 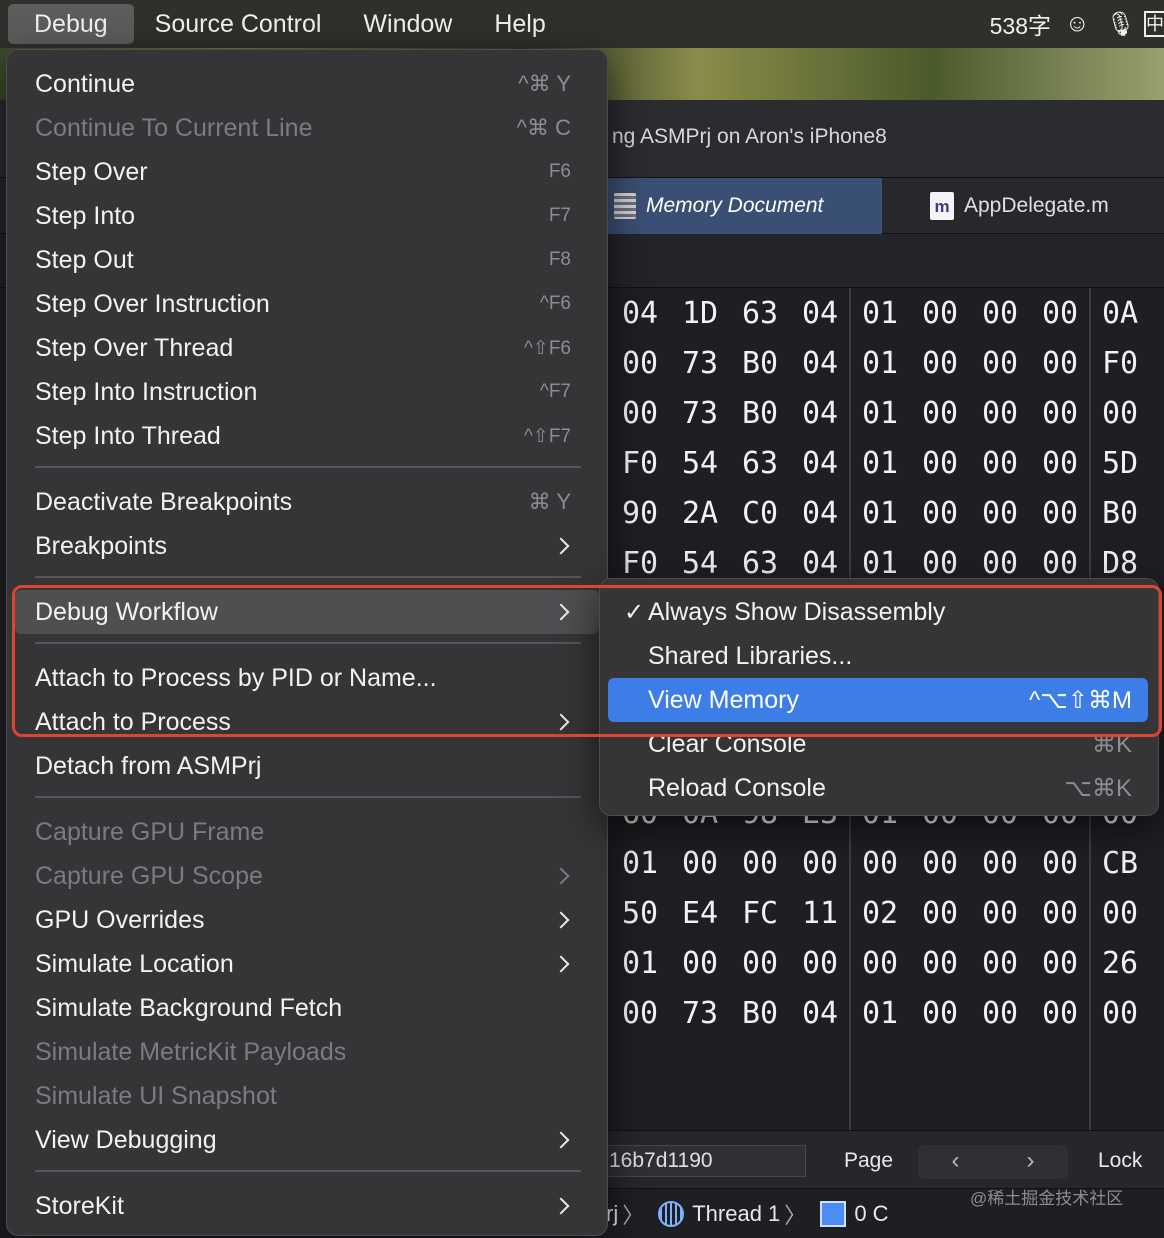 I want to click on hex-byte: 90, so click(x=652, y=513).